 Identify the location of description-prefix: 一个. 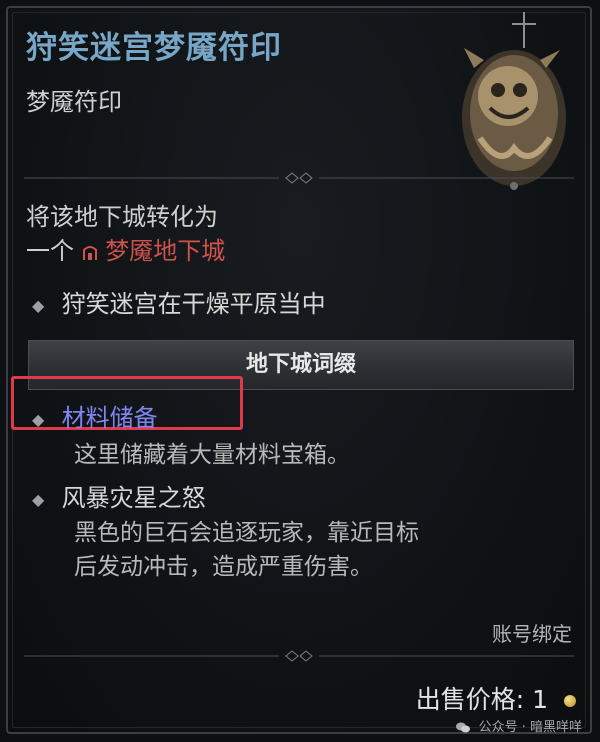
(50, 251).